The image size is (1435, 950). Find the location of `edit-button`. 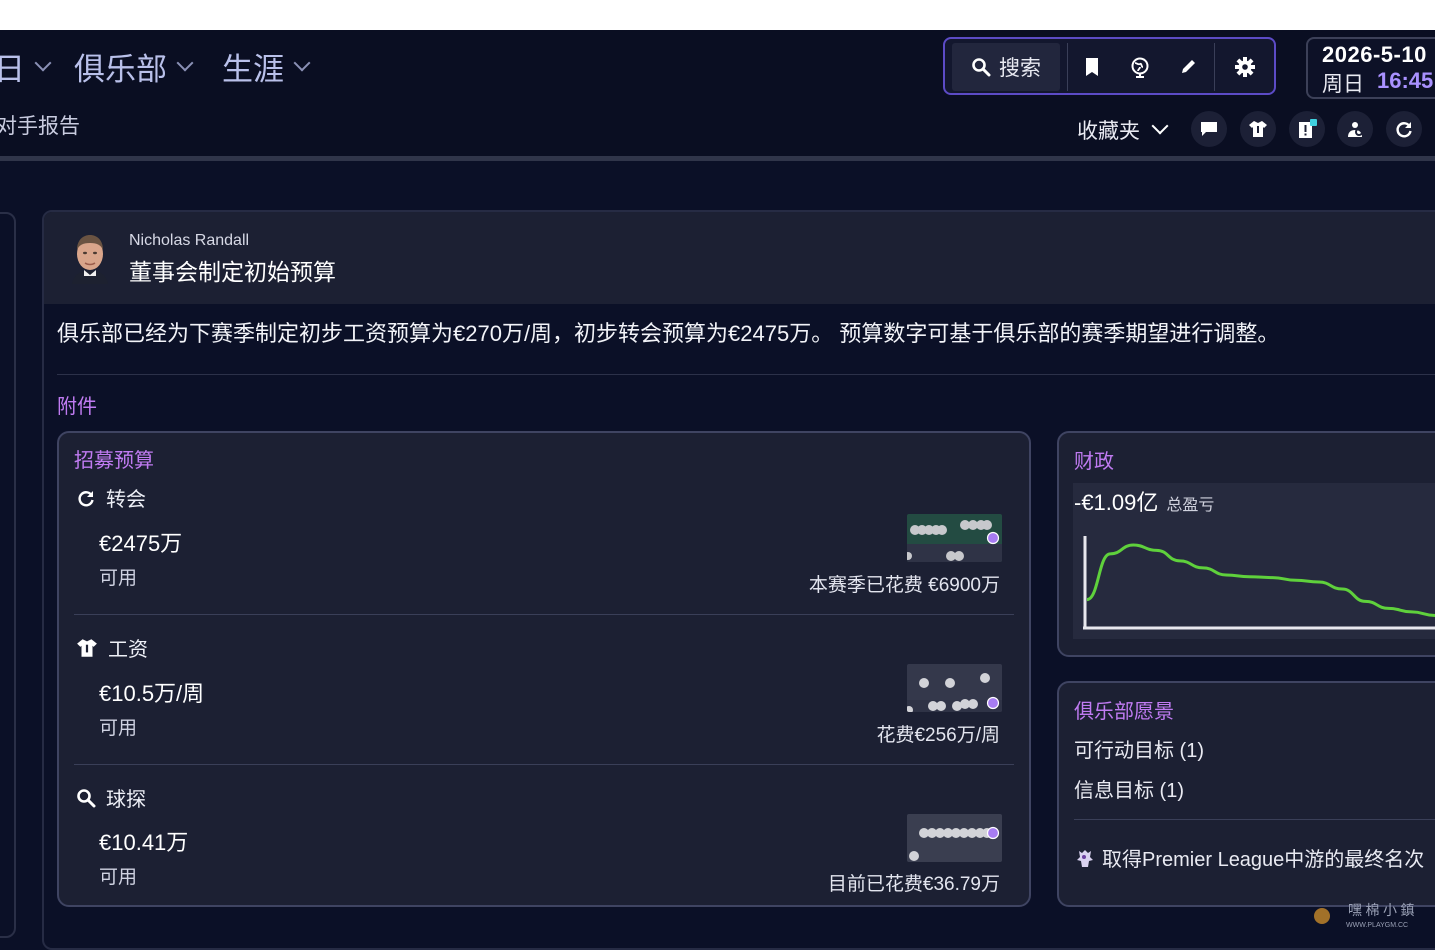

edit-button is located at coordinates (1188, 67).